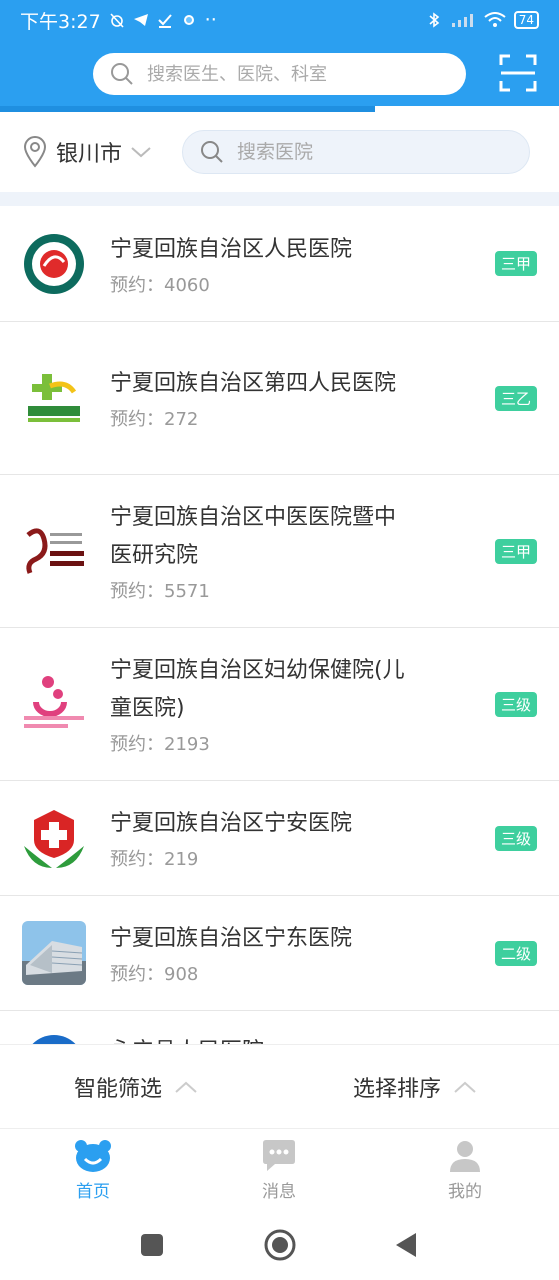  I want to click on hospital-name: 宁夏回族自治区人民医院, so click(231, 249).